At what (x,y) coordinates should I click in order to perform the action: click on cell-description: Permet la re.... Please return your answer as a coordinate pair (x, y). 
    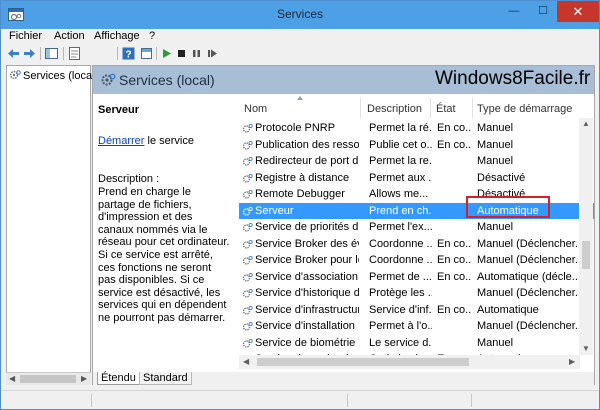
    Looking at the image, I should click on (400, 161).